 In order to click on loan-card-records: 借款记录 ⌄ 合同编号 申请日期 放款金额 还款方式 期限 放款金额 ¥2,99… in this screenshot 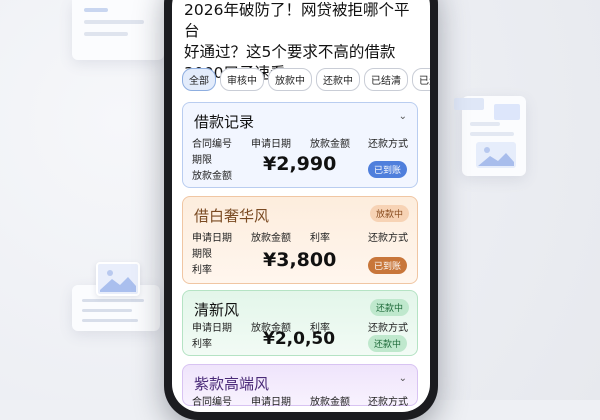, I will do `click(300, 145)`.